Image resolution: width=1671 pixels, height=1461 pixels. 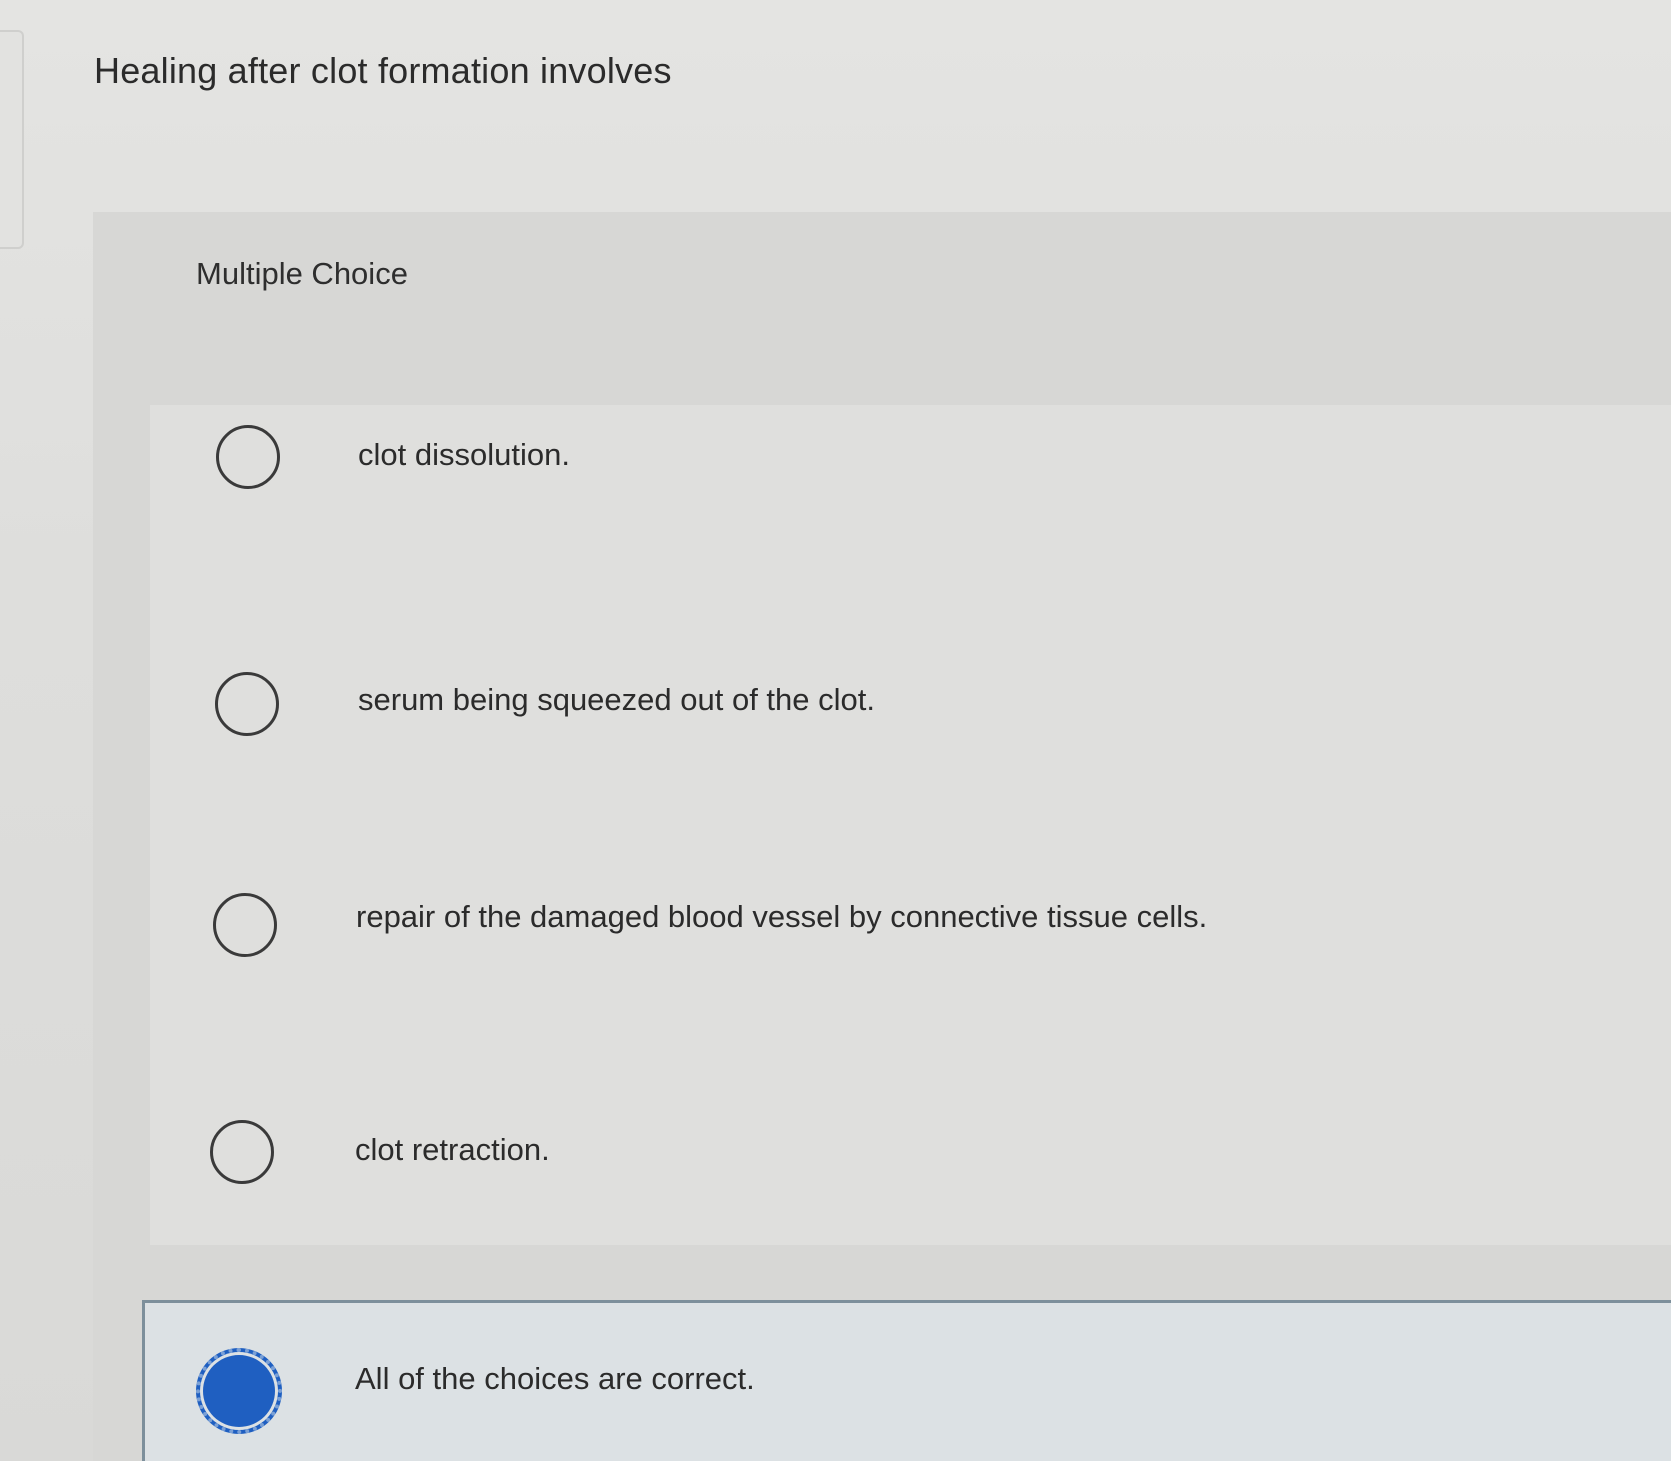 What do you see at coordinates (906, 1380) in the screenshot?
I see `choice-option-5-selected: All of the choices are correct.` at bounding box center [906, 1380].